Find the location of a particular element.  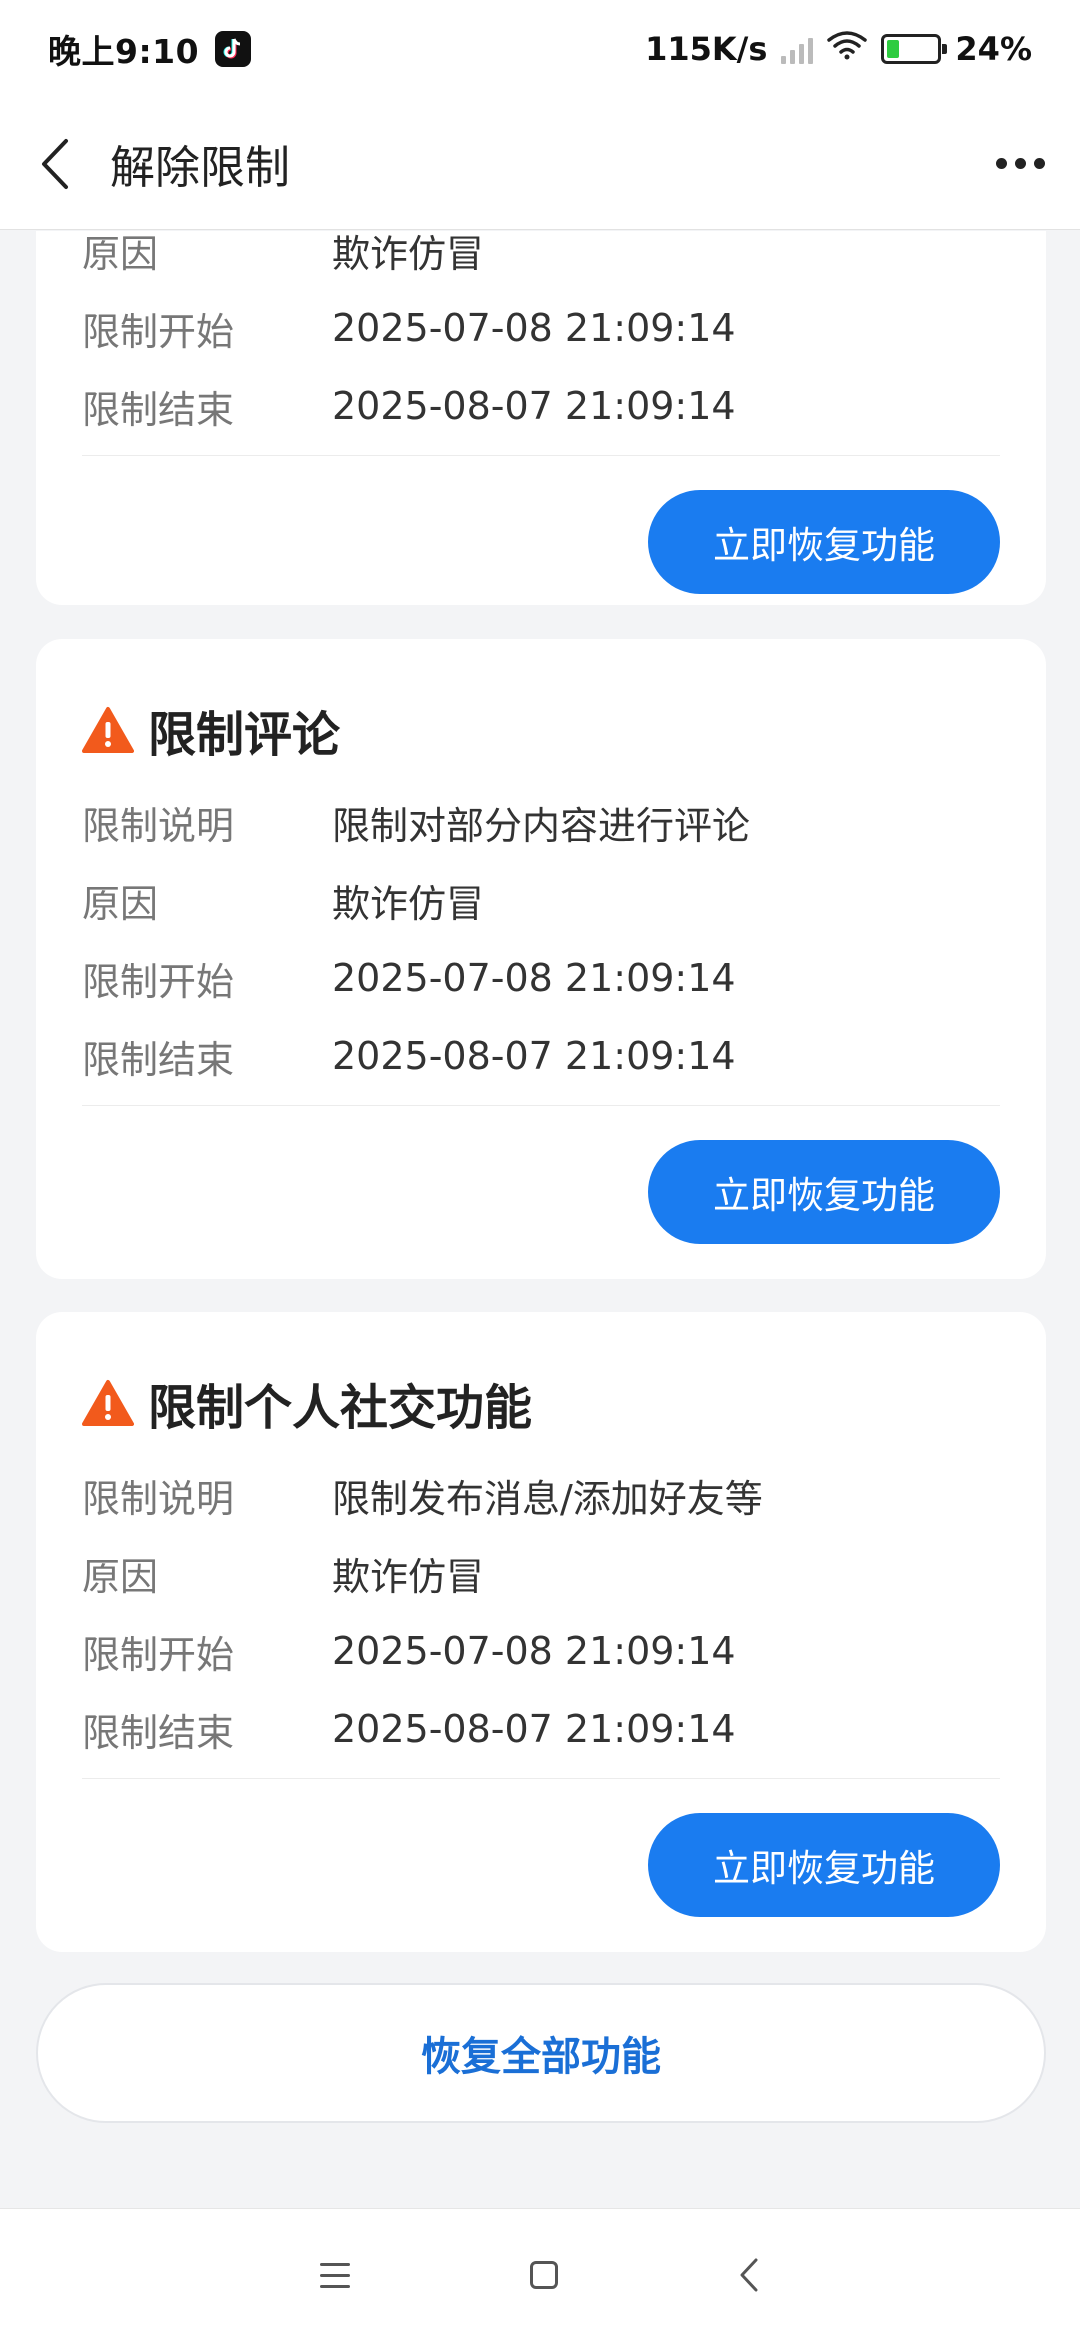

battery-percent: 24% is located at coordinates (993, 49).